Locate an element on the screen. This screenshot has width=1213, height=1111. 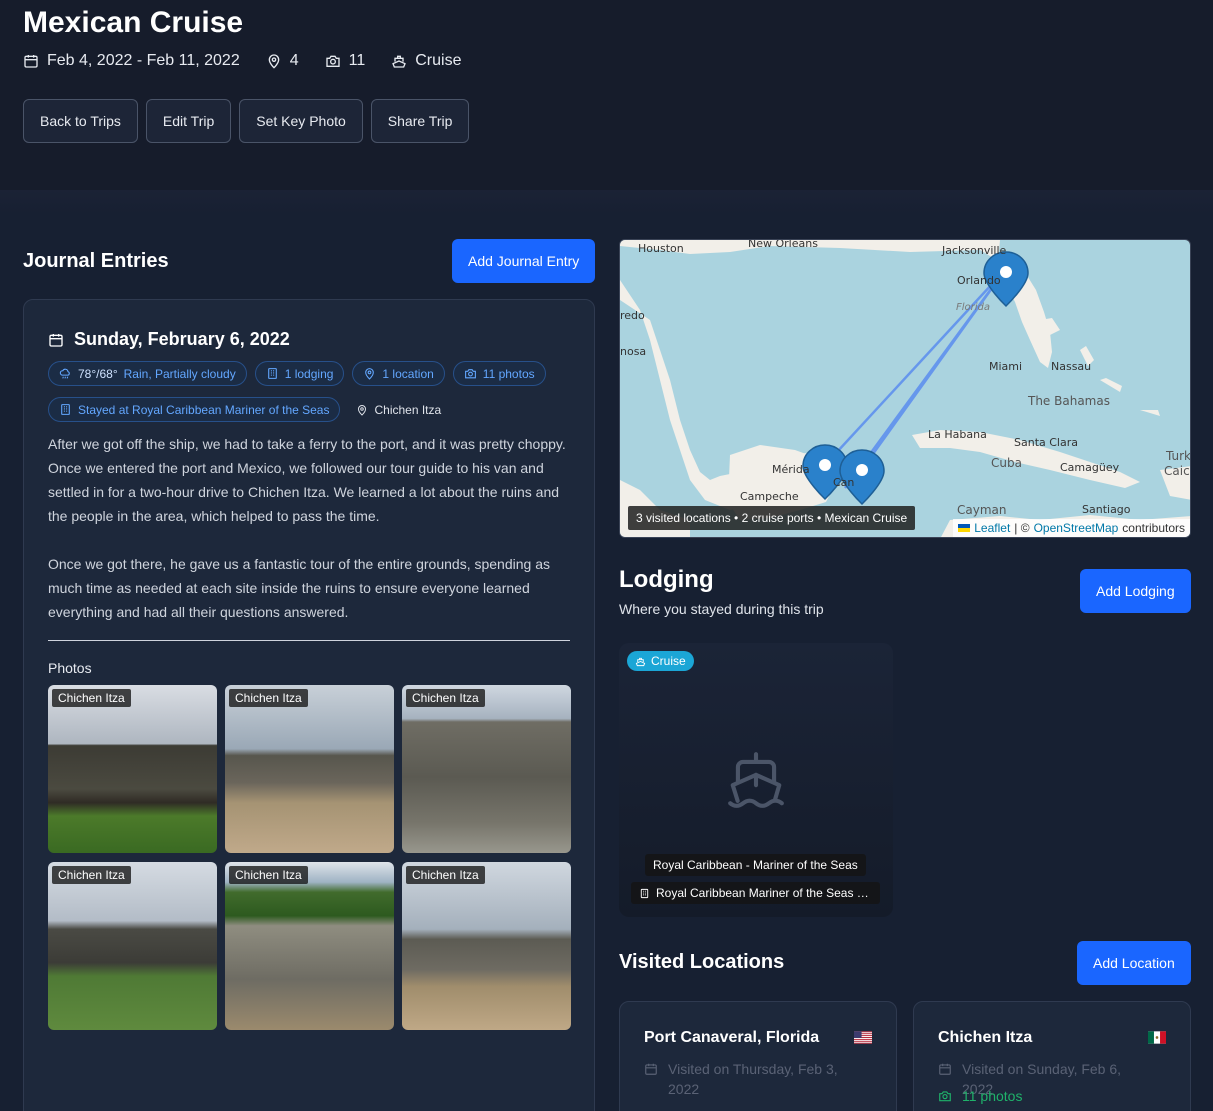
map-pin-icon is located at coordinates (362, 410).